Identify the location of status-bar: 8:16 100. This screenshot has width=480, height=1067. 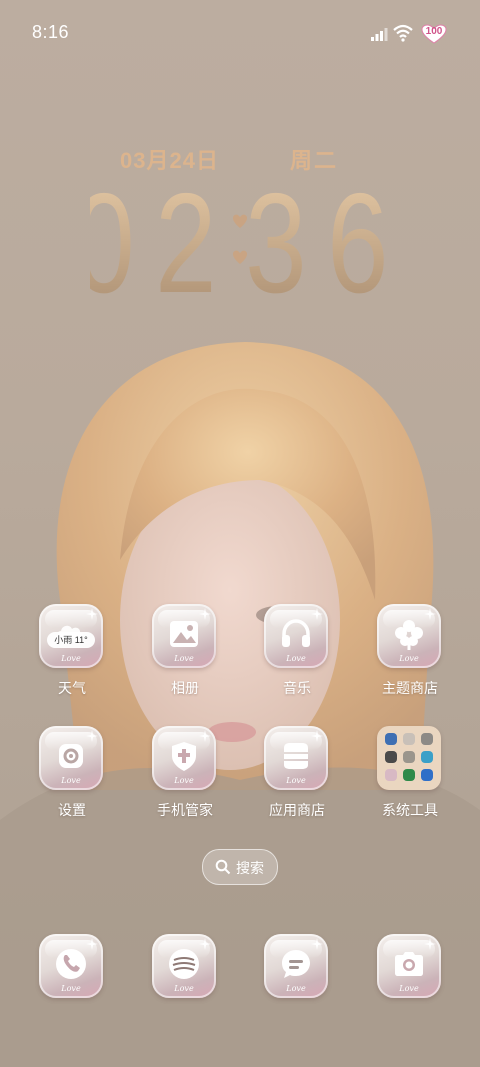
(240, 33).